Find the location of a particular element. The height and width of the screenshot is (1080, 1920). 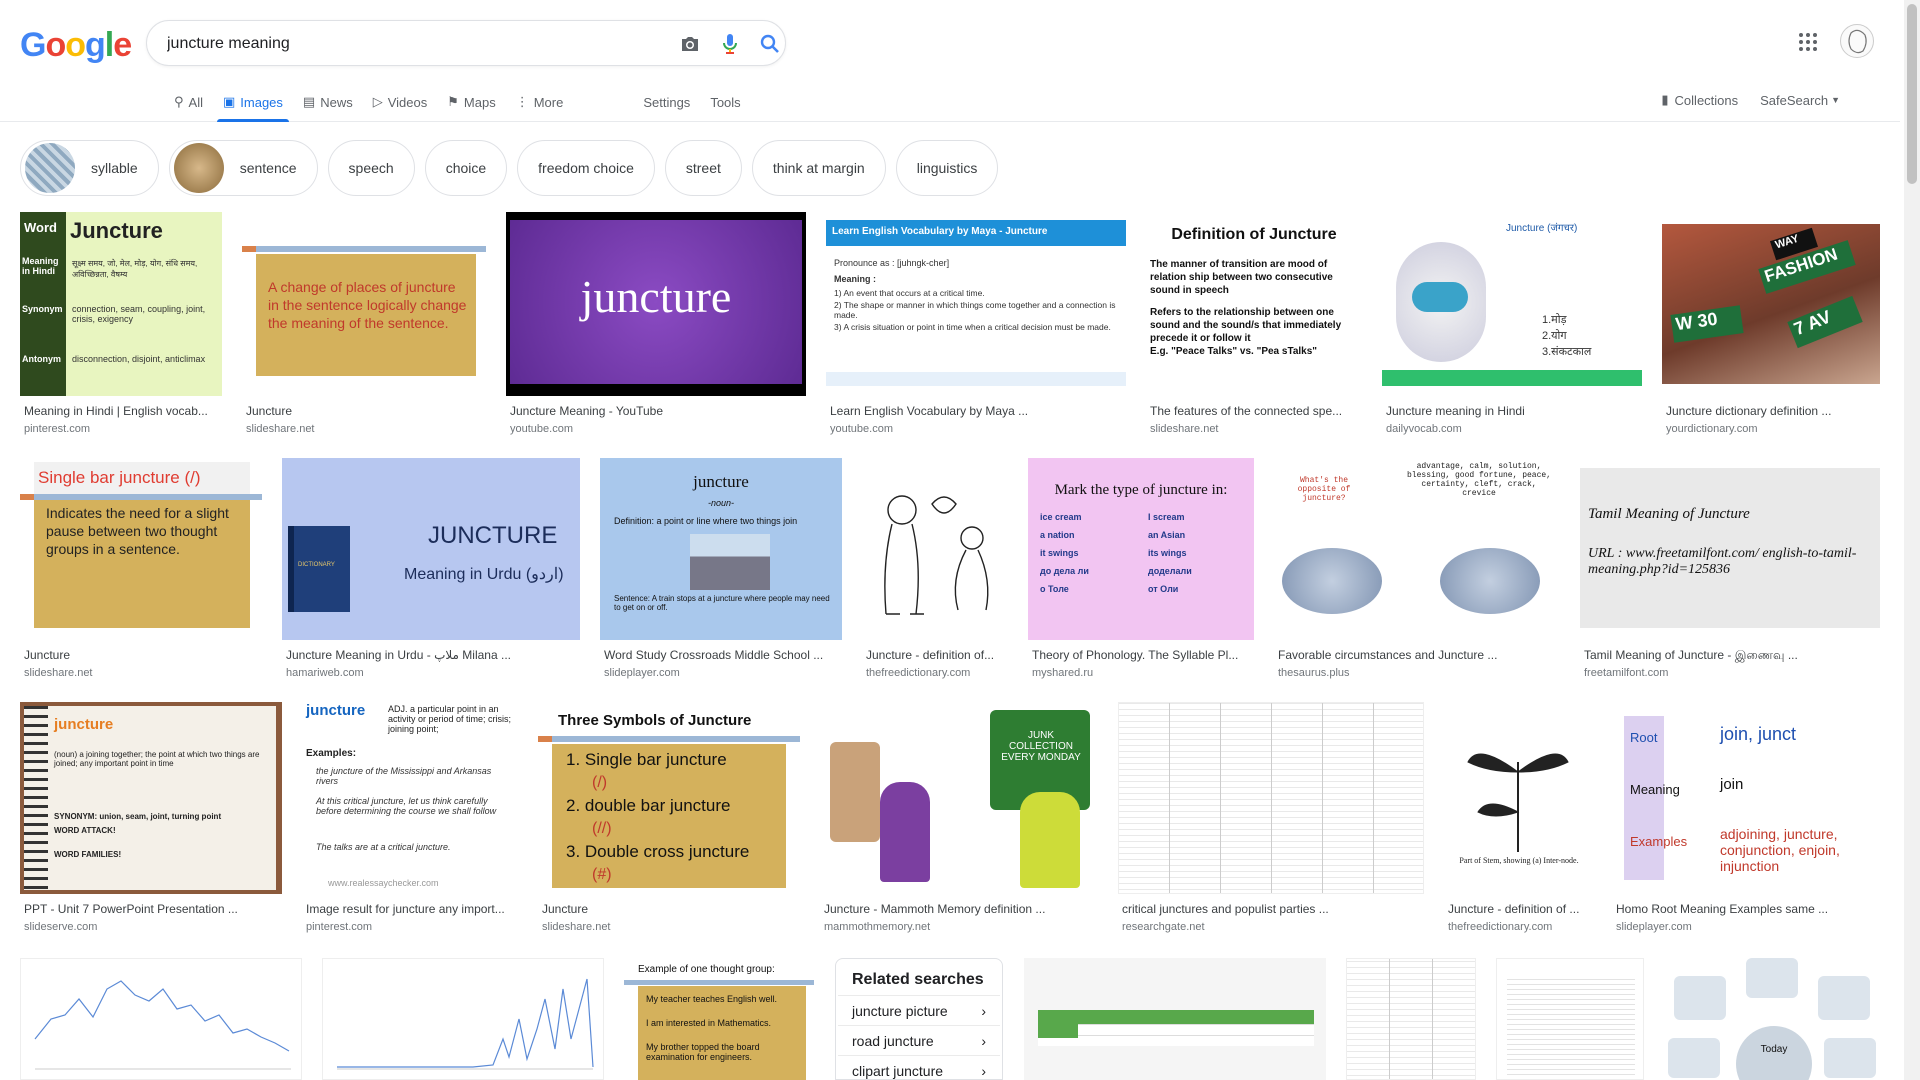

page-scrollbar is located at coordinates (1912, 540).